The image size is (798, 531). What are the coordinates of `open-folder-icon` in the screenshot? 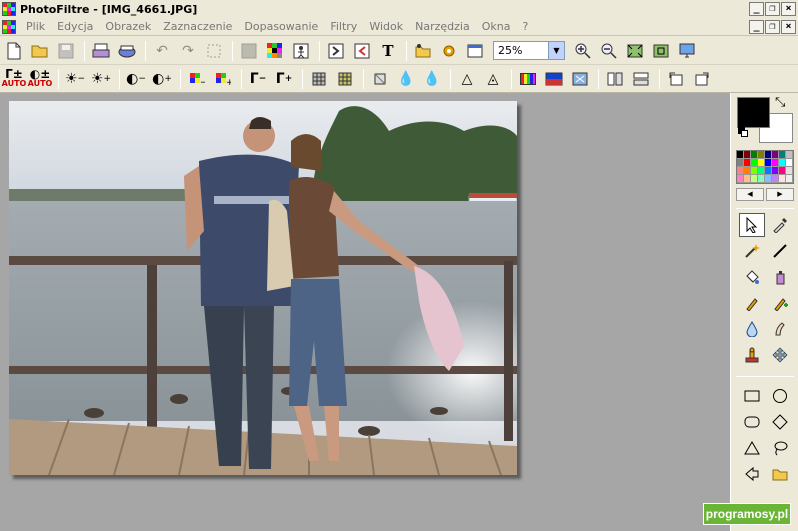 It's located at (40, 51).